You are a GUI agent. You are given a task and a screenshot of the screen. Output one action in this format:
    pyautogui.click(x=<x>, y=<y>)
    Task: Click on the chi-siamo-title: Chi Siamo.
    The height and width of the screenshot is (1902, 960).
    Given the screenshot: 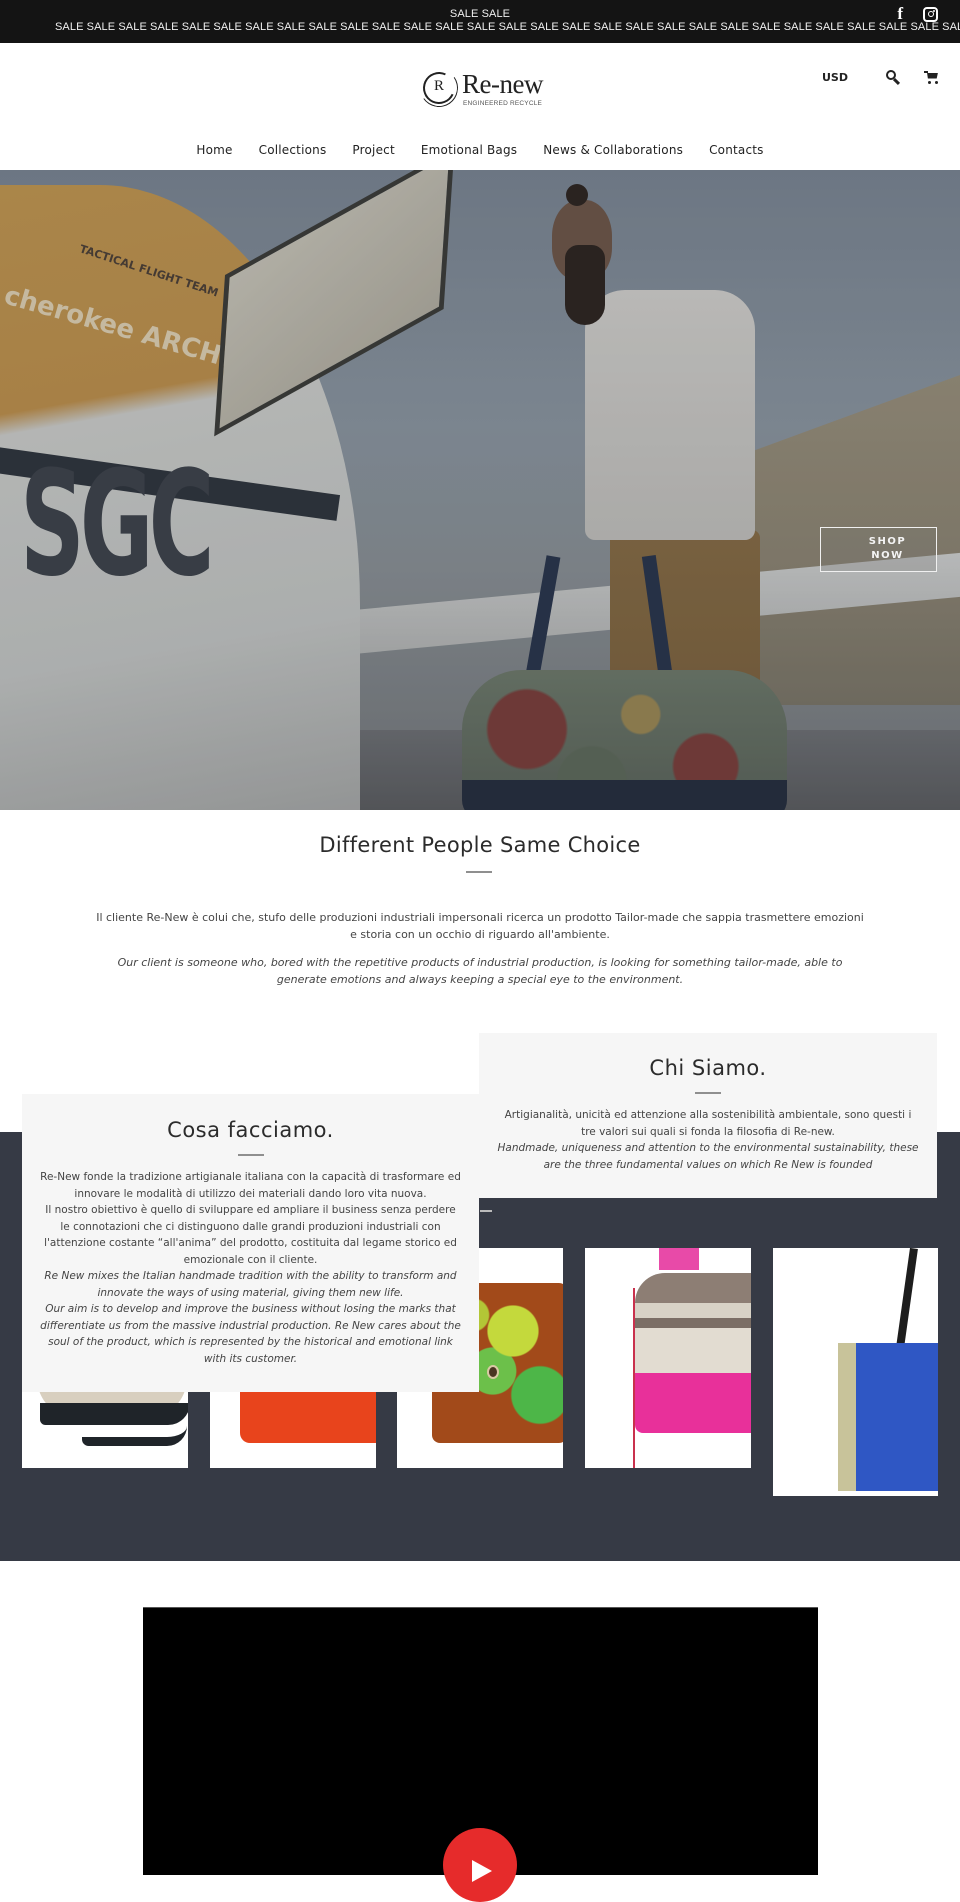 What is the action you would take?
    pyautogui.click(x=708, y=1068)
    